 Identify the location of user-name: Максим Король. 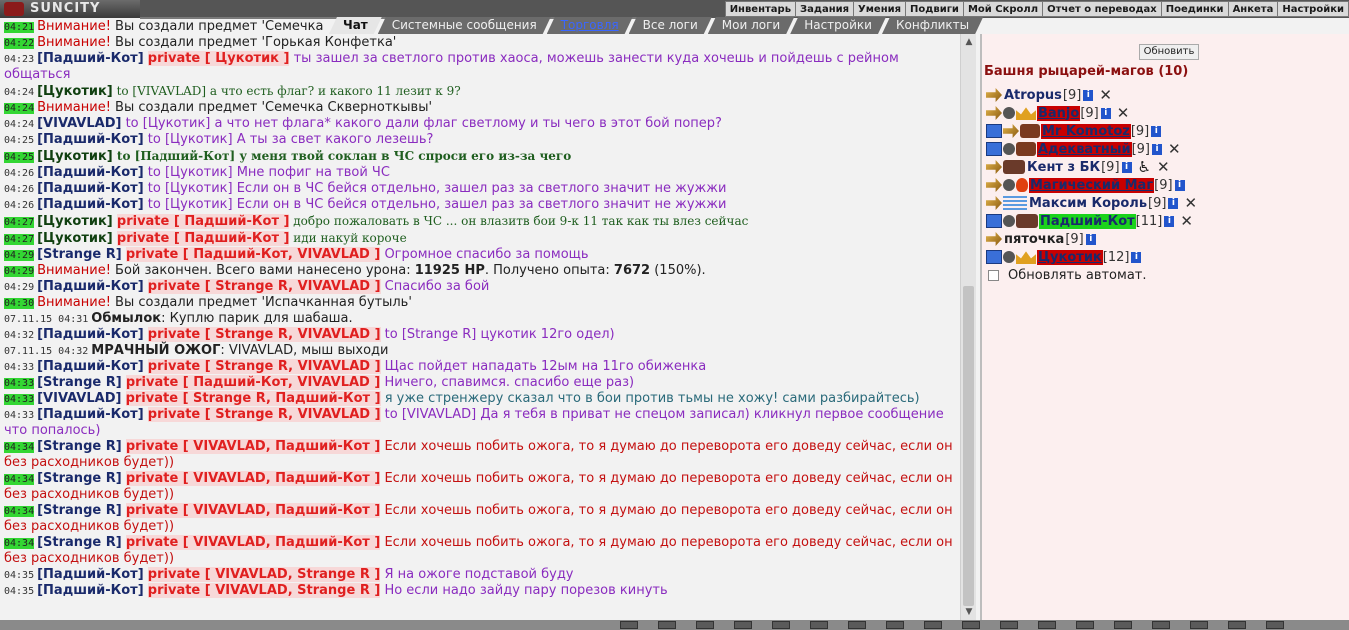
(1088, 203).